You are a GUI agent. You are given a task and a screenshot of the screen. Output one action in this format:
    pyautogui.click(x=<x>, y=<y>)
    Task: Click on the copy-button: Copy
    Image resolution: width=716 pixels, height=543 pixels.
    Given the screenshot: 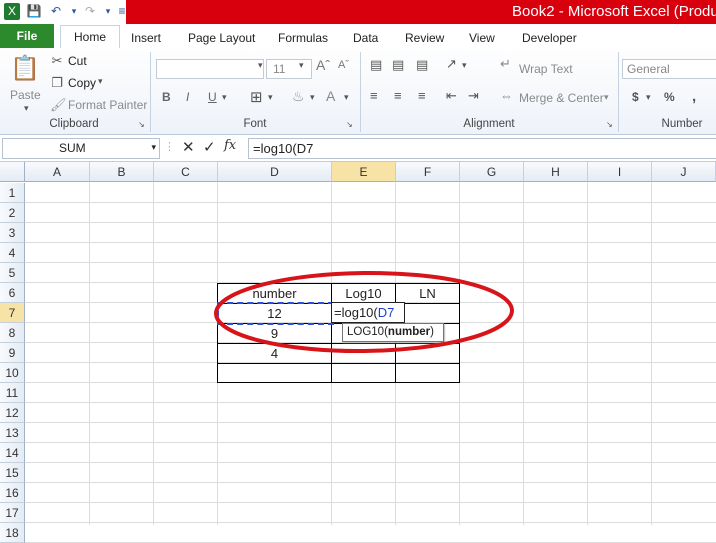 What is the action you would take?
    pyautogui.click(x=82, y=83)
    